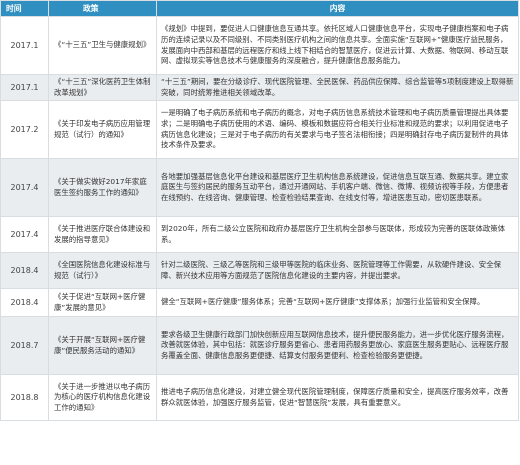 This screenshot has width=520, height=465. What do you see at coordinates (102, 302) in the screenshot?
I see `row-policy: 《关于促进“互联网+医疗健康”发展的意见》` at bounding box center [102, 302].